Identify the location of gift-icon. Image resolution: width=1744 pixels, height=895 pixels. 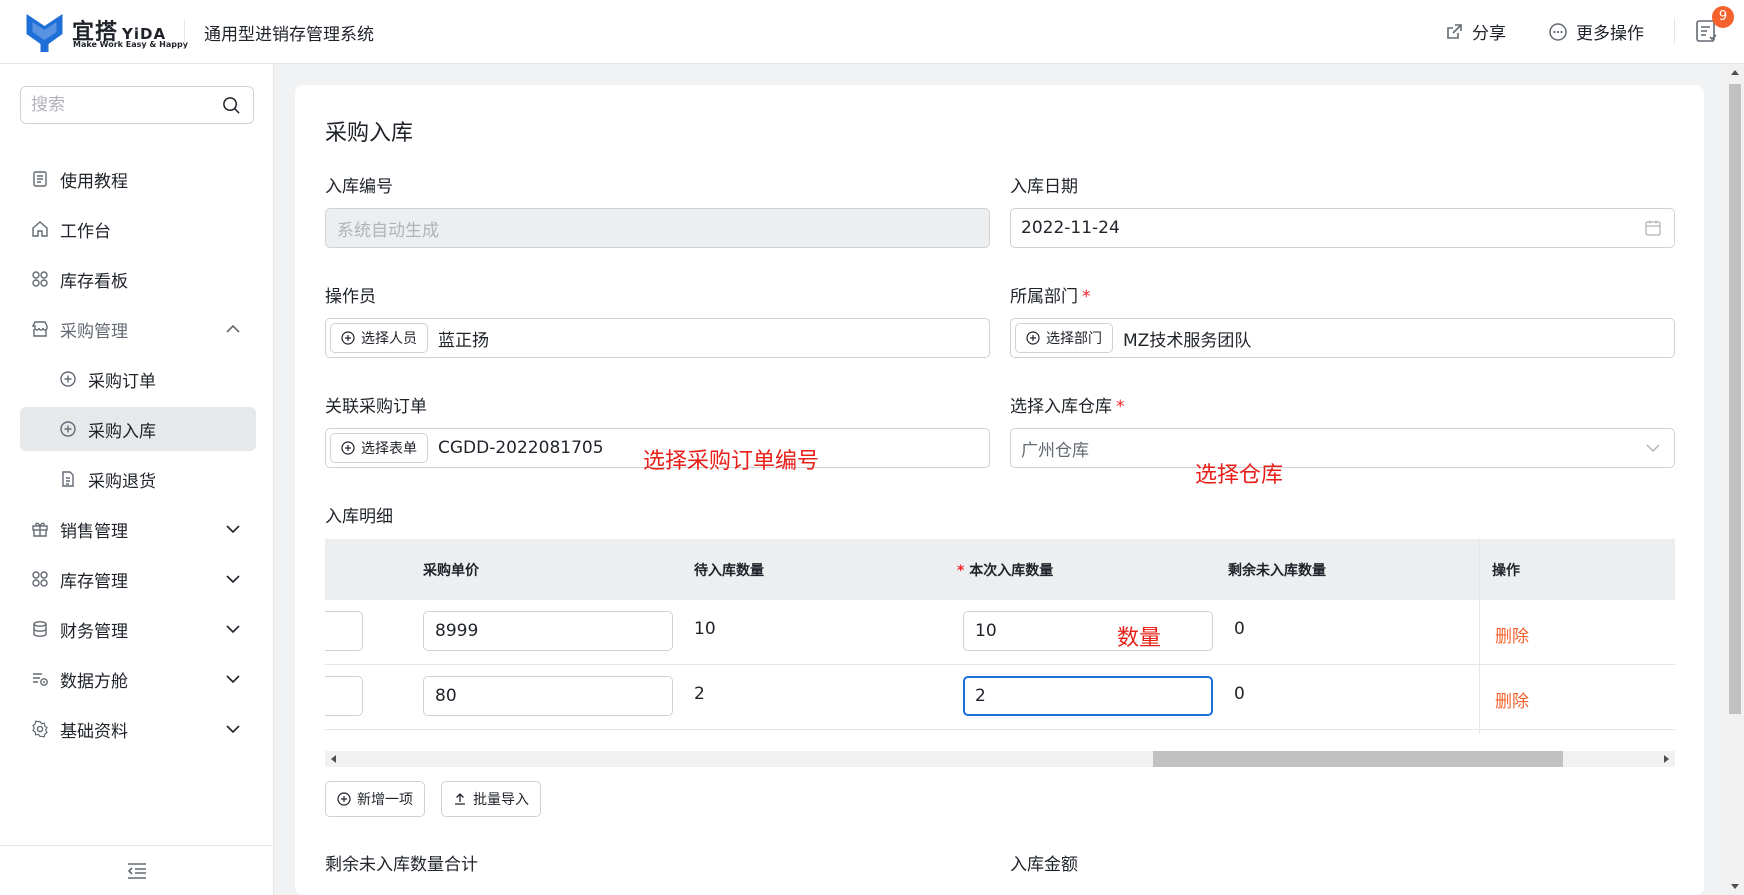
(40, 529).